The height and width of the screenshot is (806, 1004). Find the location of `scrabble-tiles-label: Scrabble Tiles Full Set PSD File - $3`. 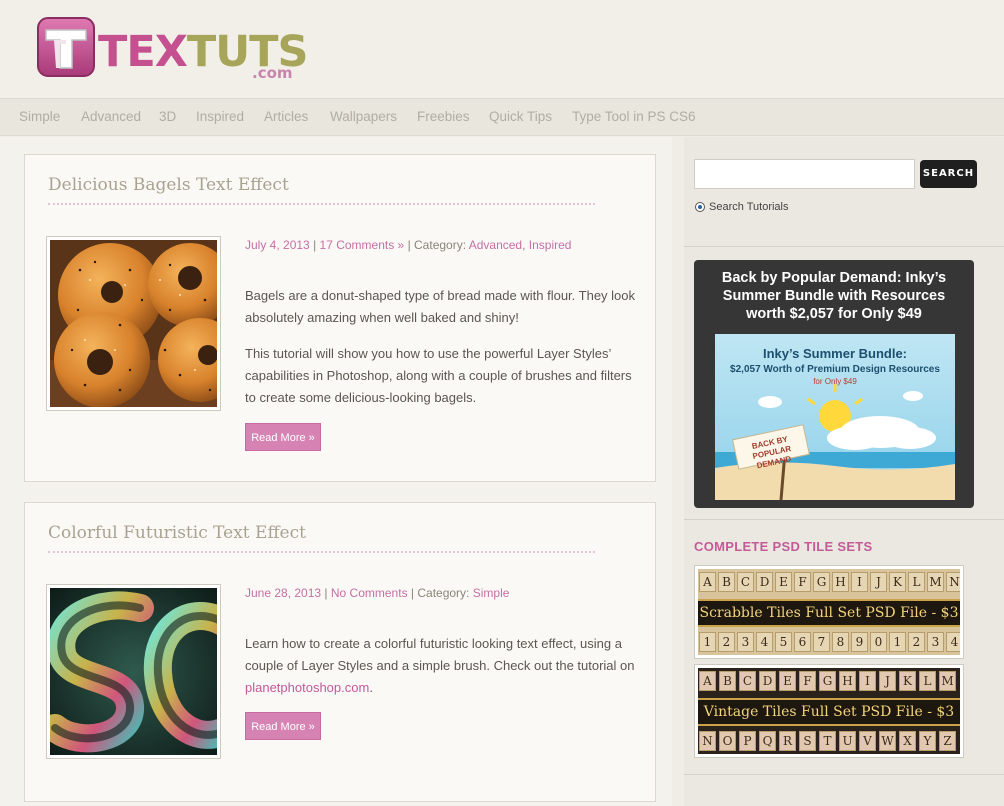

scrabble-tiles-label: Scrabble Tiles Full Set PSD File - $3 is located at coordinates (829, 613).